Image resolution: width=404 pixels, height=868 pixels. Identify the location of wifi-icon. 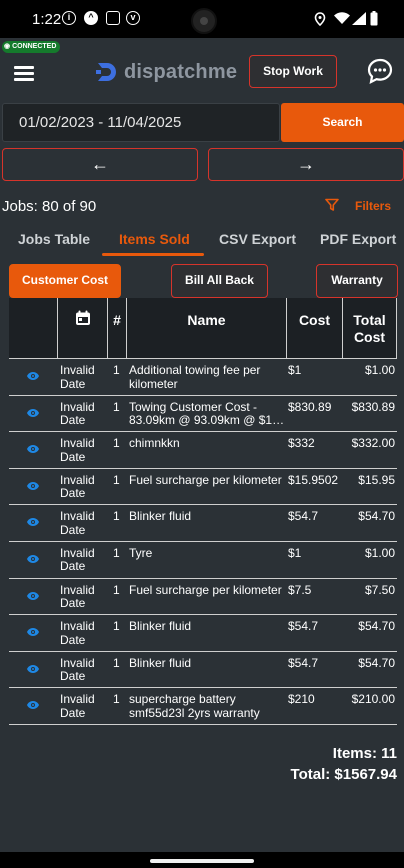
(342, 18).